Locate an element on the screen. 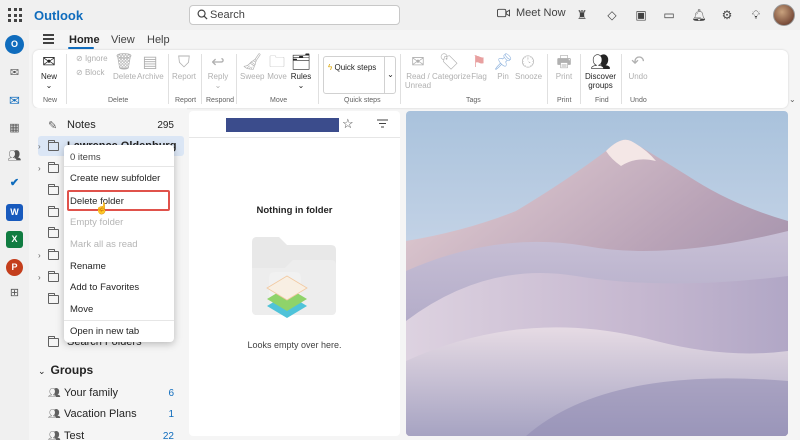  envelope-open-icon: ✉ is located at coordinates (418, 62).